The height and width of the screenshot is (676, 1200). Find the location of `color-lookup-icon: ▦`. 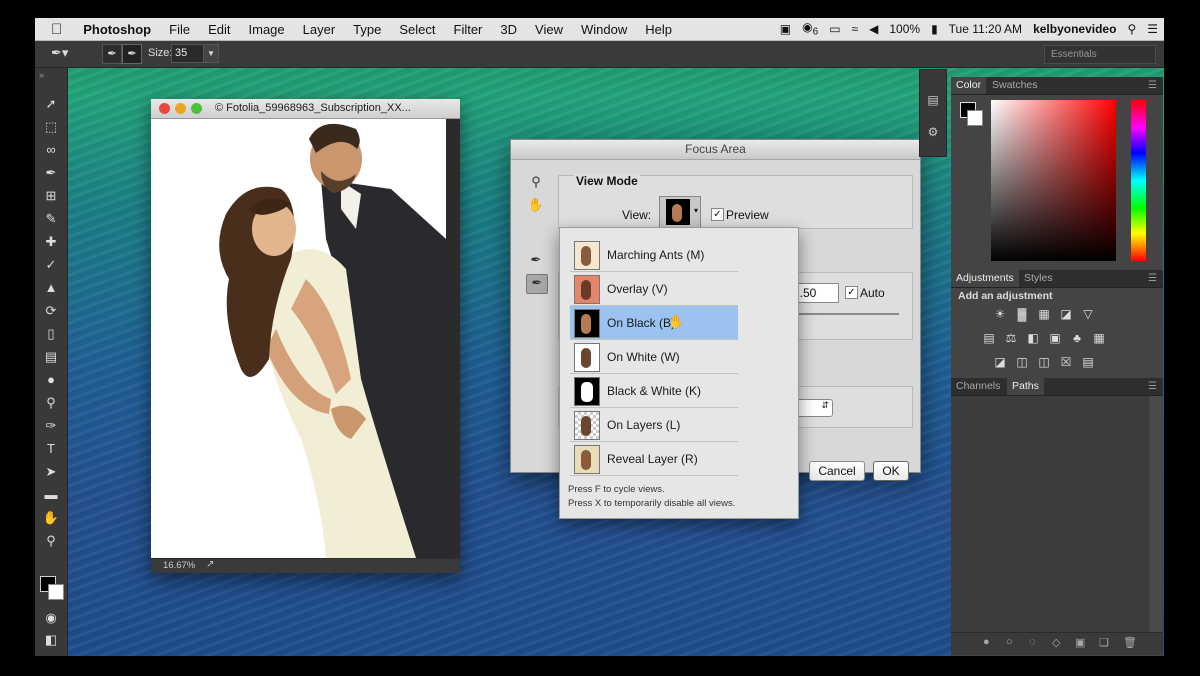

color-lookup-icon: ▦ is located at coordinates (1099, 338).